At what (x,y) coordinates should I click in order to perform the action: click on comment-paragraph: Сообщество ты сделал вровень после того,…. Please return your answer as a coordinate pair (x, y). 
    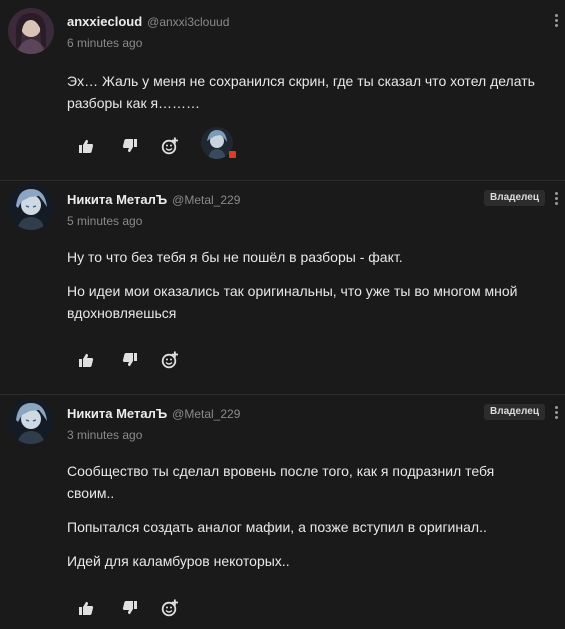
    Looking at the image, I should click on (281, 482).